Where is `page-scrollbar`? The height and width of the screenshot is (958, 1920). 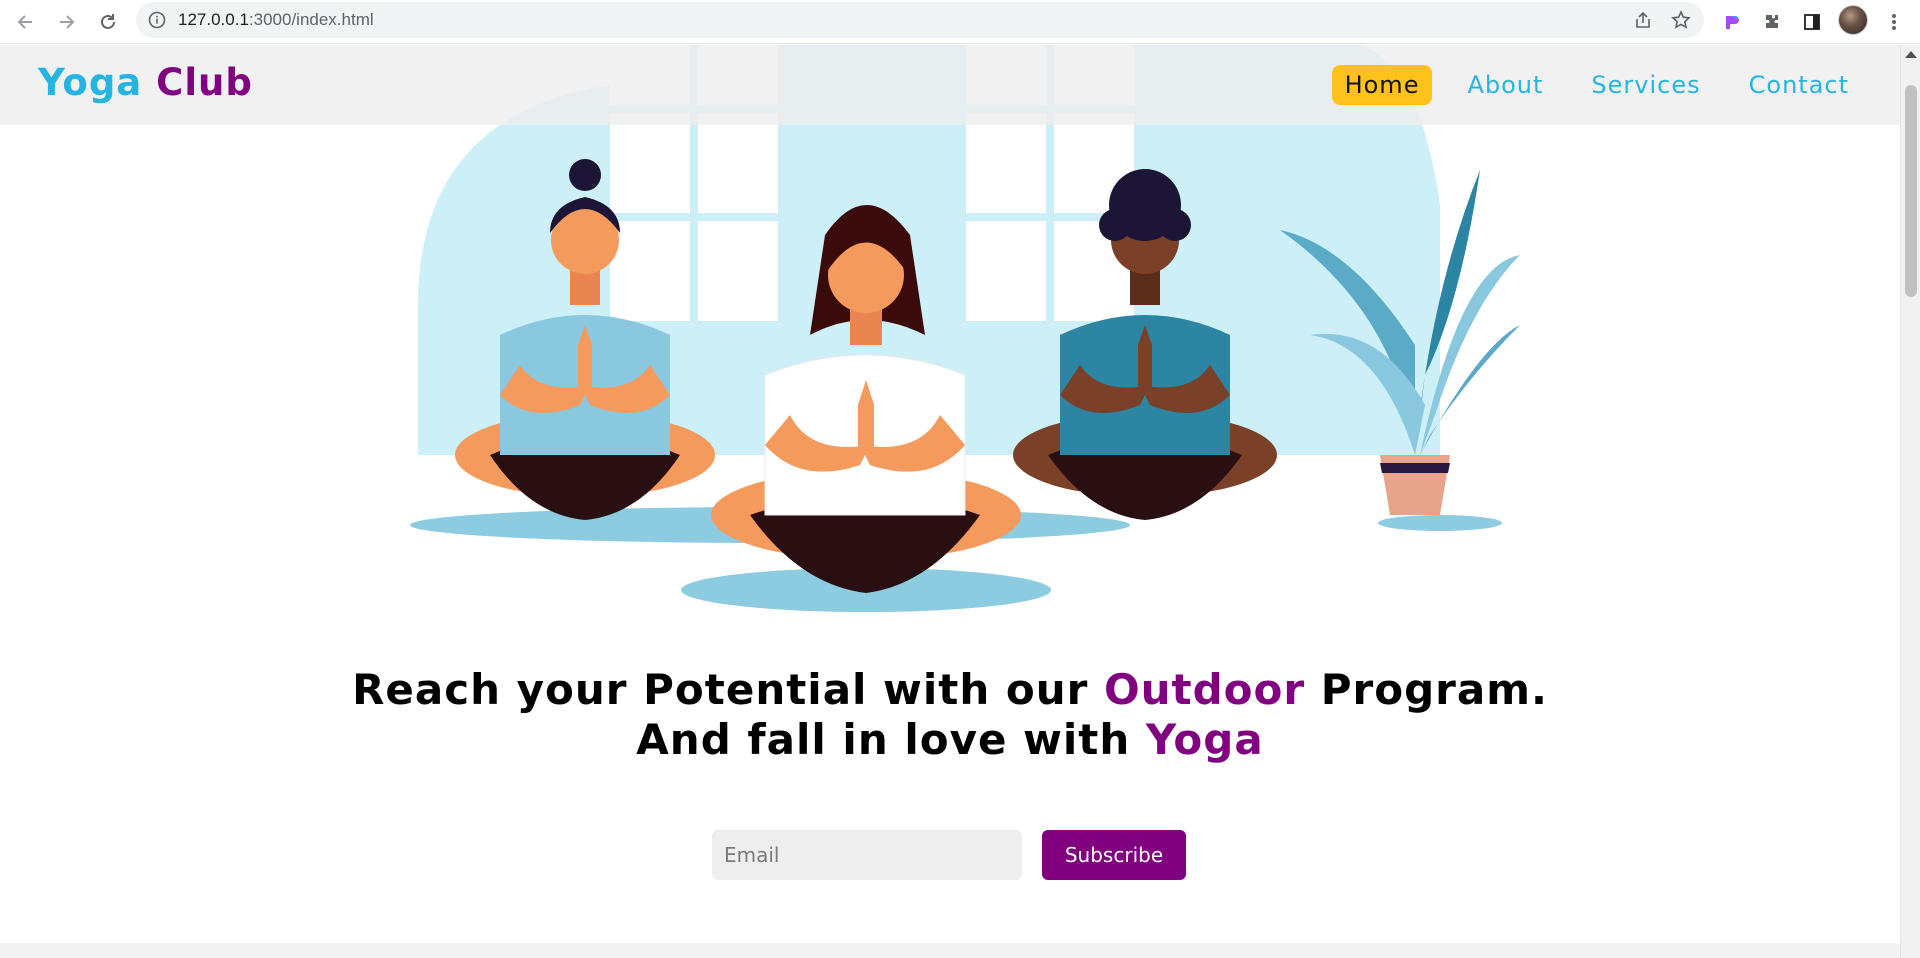
page-scrollbar is located at coordinates (1910, 501).